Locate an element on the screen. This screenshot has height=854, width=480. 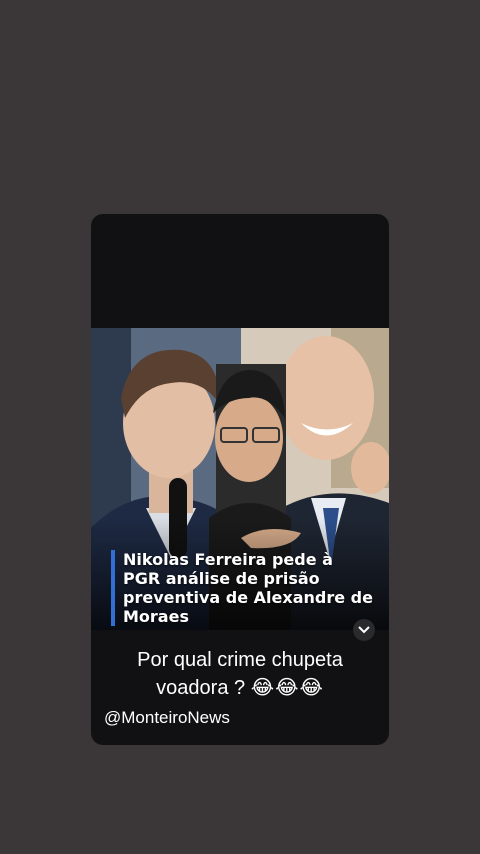
caption-line-2: voadora ? 😂😂😂 is located at coordinates (240, 688).